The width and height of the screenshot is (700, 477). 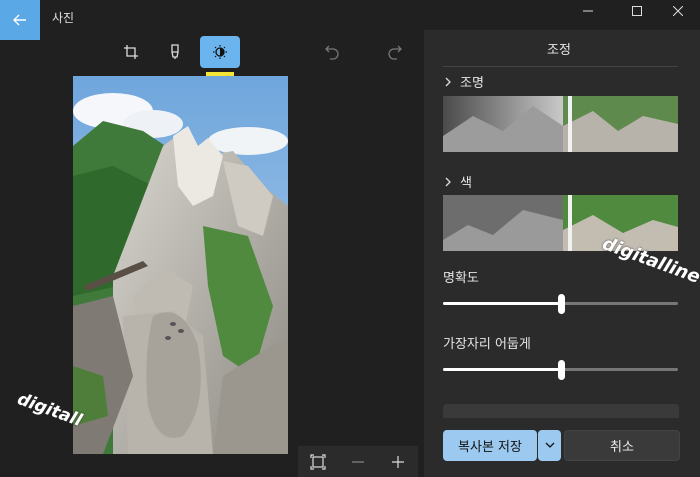 I want to click on minimize-button, so click(x=587, y=11).